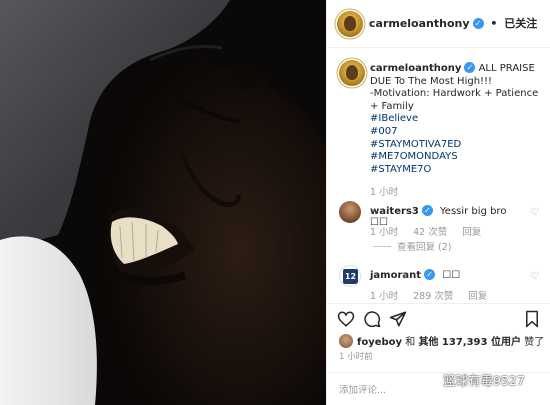 The image size is (550, 405). Describe the element at coordinates (532, 342) in the screenshot. I see `likes-suffix: 赞了` at that location.